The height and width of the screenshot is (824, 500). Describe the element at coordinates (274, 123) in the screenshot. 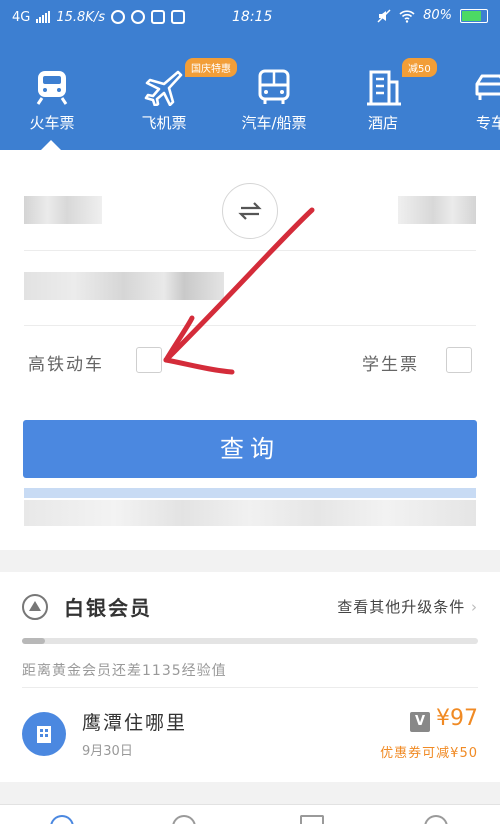

I see `tab-label: 汽车/船票` at that location.